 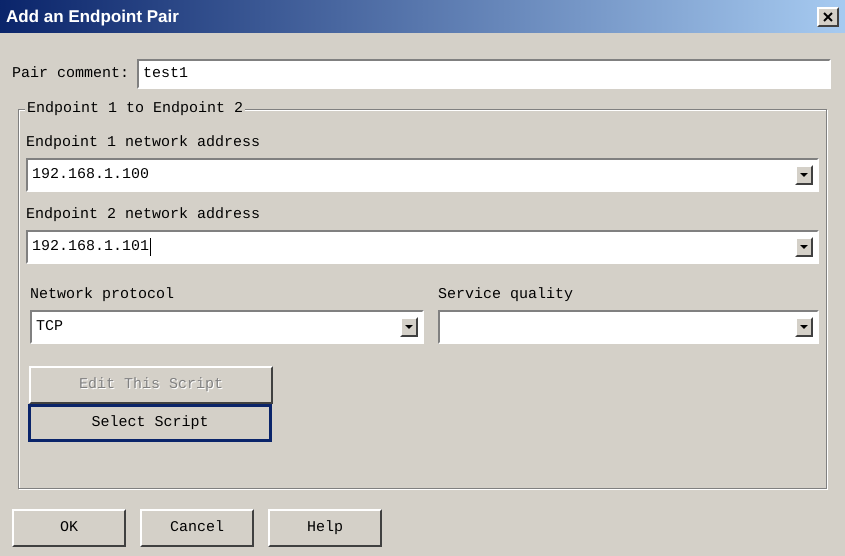 I want to click on script-button: Select Script, so click(x=150, y=423).